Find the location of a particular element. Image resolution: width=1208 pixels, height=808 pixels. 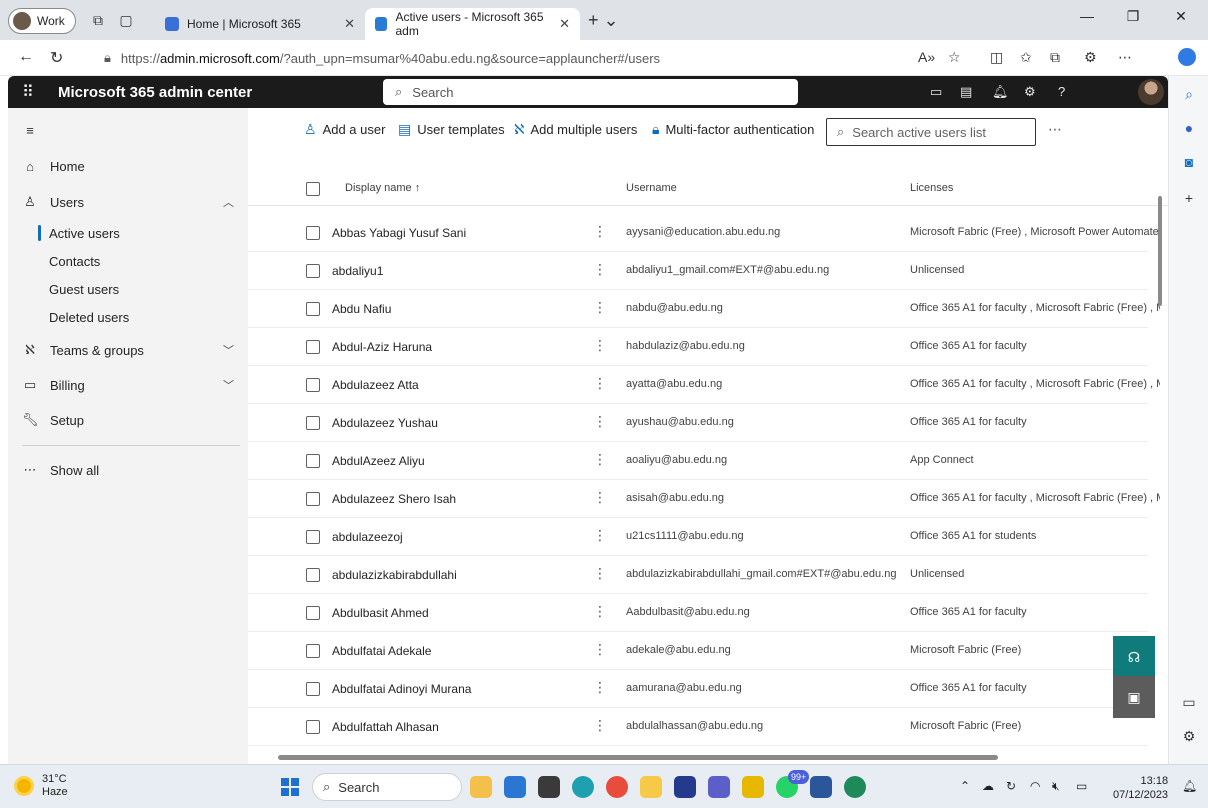

start-button is located at coordinates (290, 787).